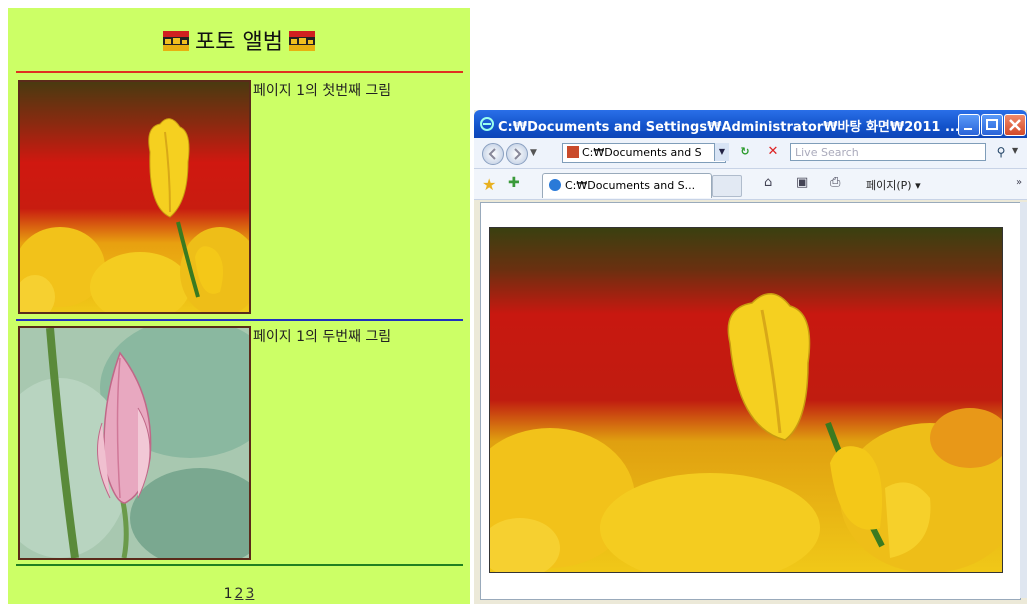  What do you see at coordinates (889, 185) in the screenshot?
I see `page-menu-label: 페이지(P)` at bounding box center [889, 185].